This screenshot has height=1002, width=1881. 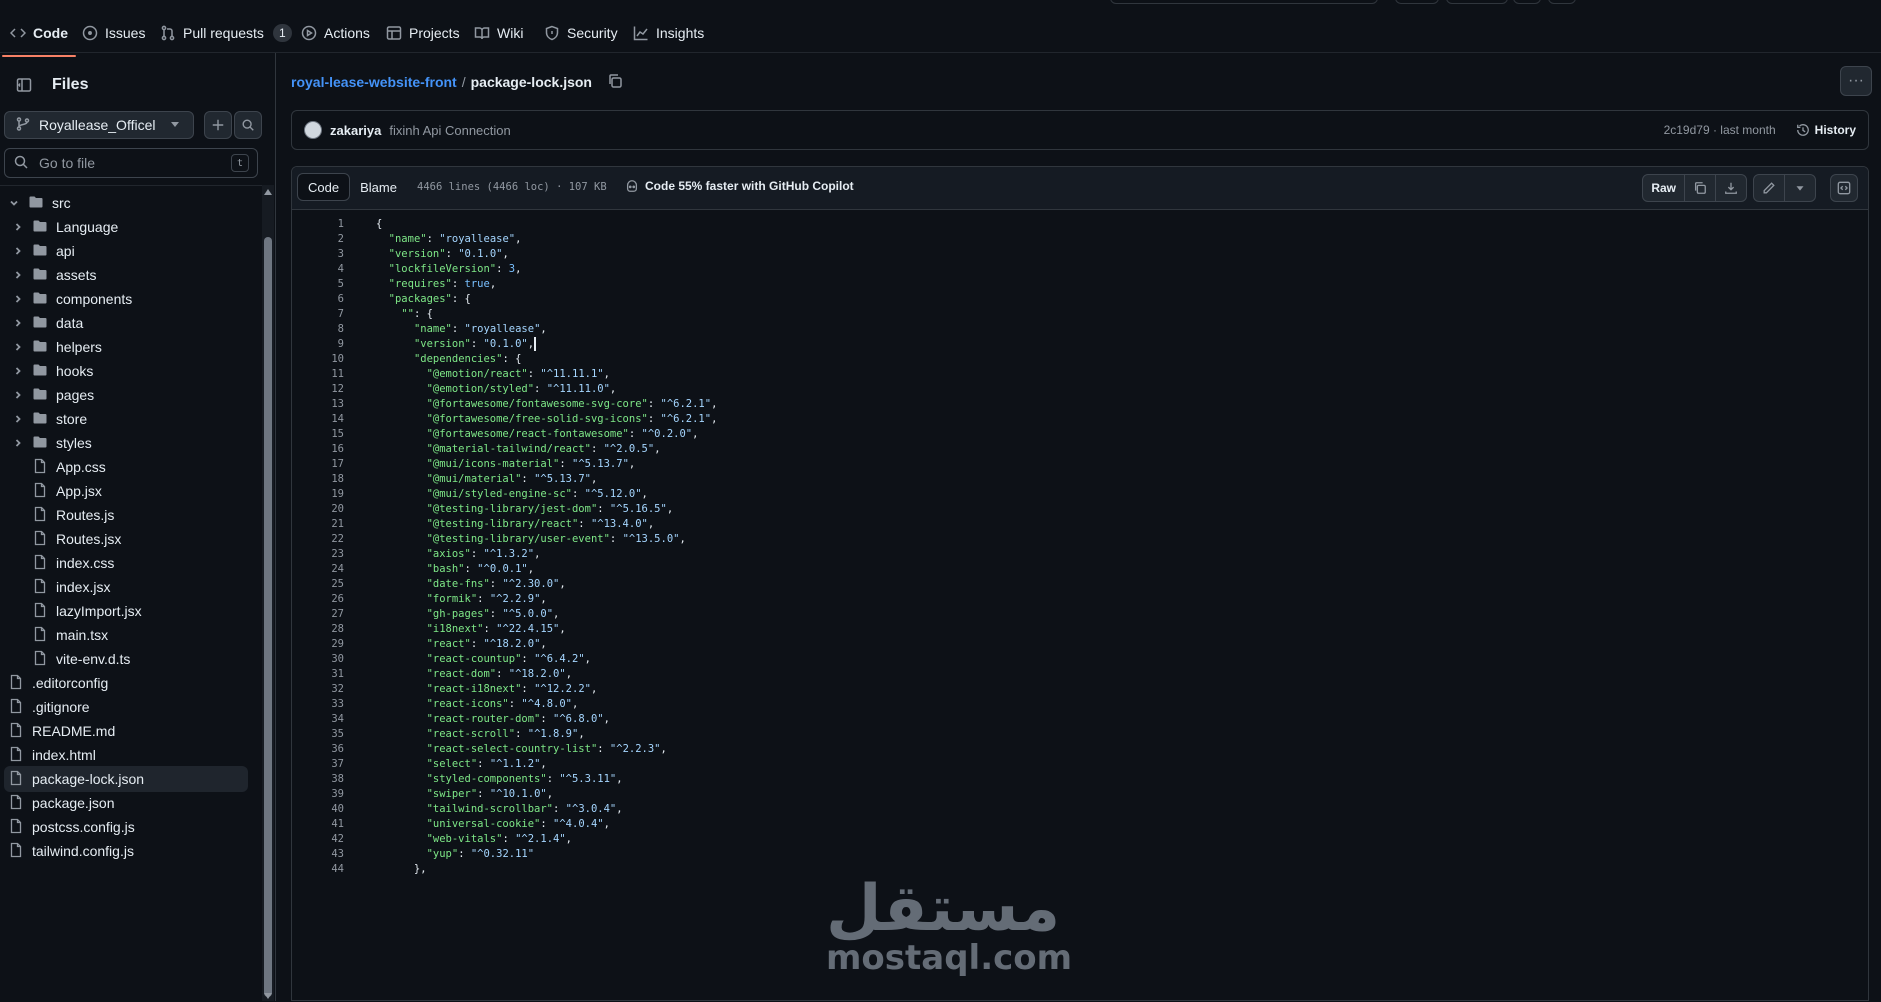 What do you see at coordinates (126, 803) in the screenshot?
I see `tree-file: package.json` at bounding box center [126, 803].